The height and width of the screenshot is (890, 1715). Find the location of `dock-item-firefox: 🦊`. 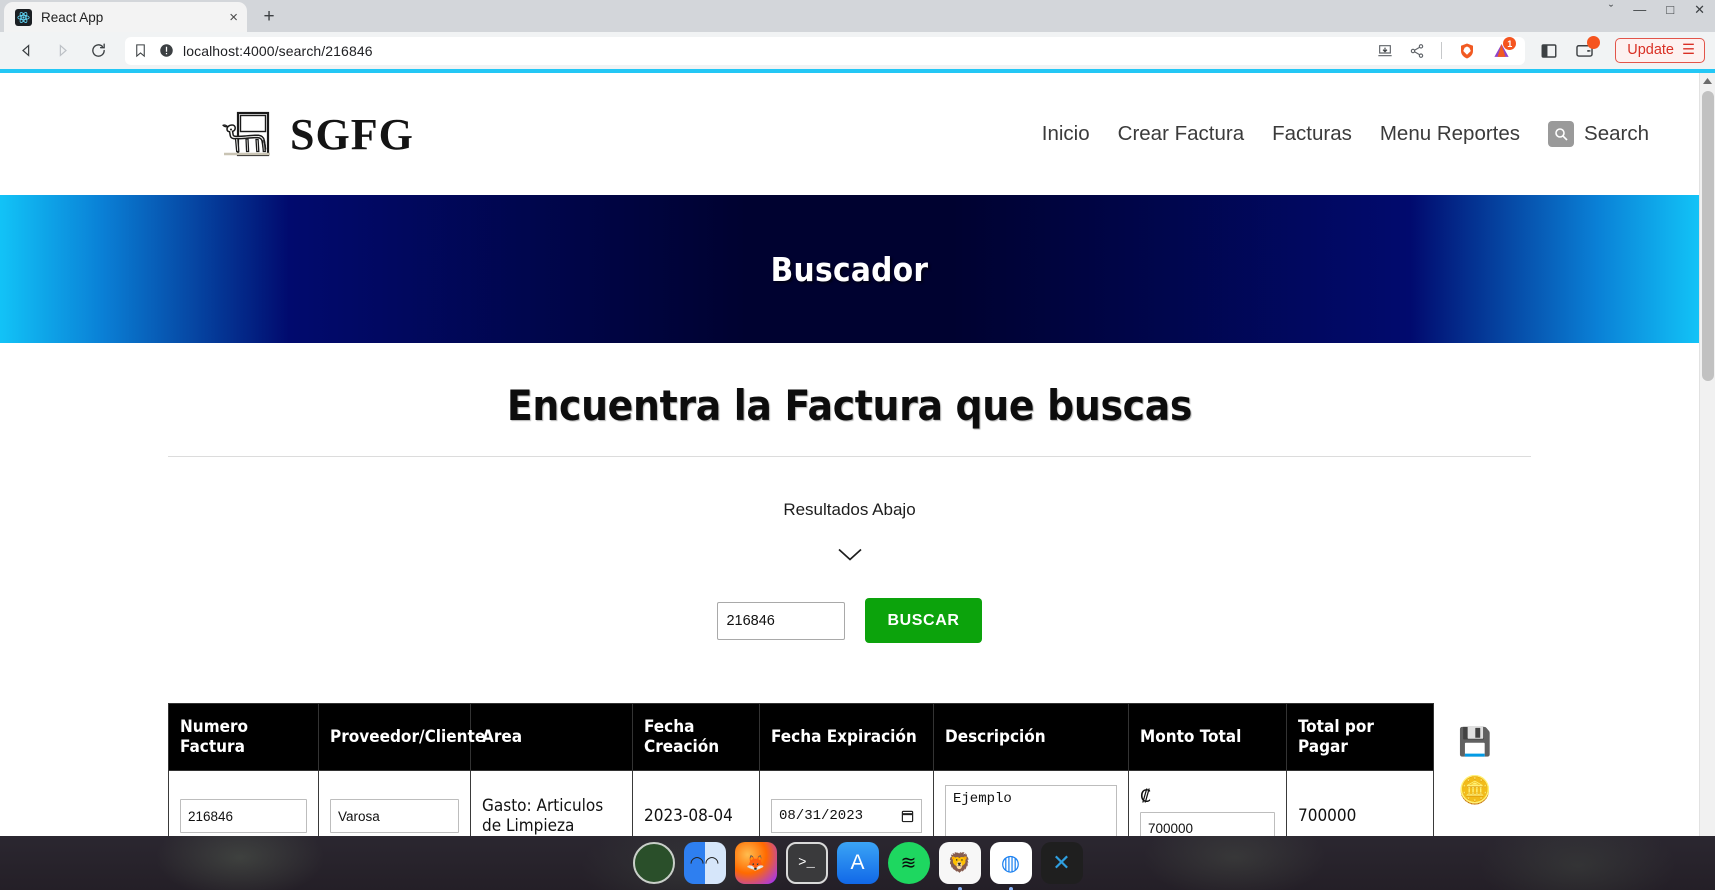

dock-item-firefox: 🦊 is located at coordinates (755, 863).